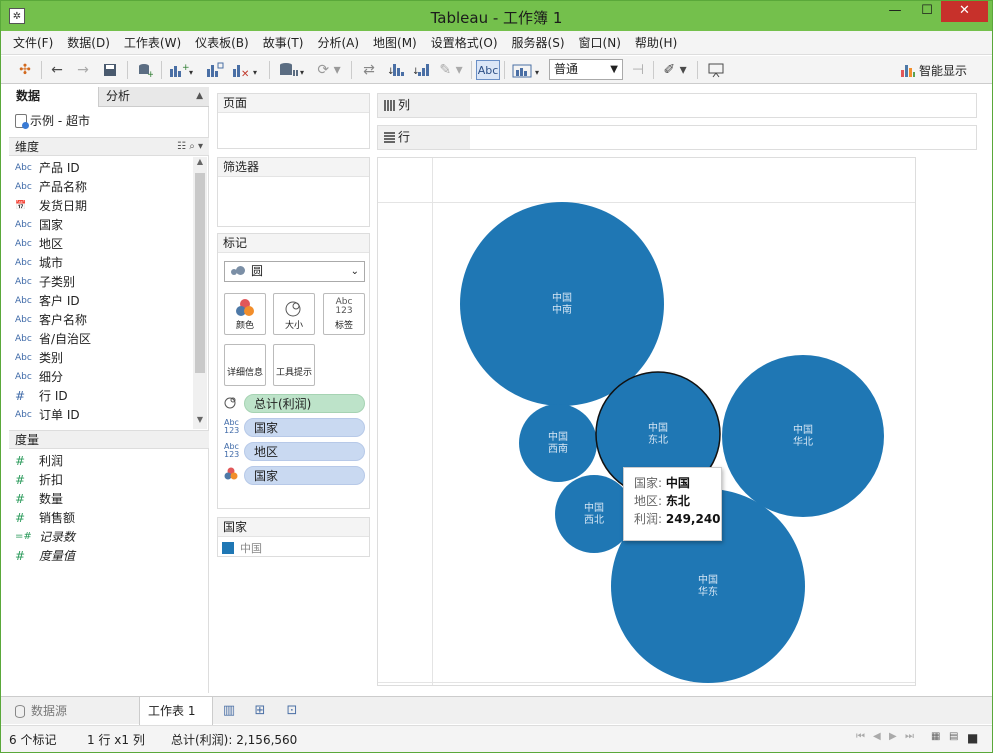 This screenshot has width=993, height=753. I want to click on pin-icon: ⊣, so click(638, 70).